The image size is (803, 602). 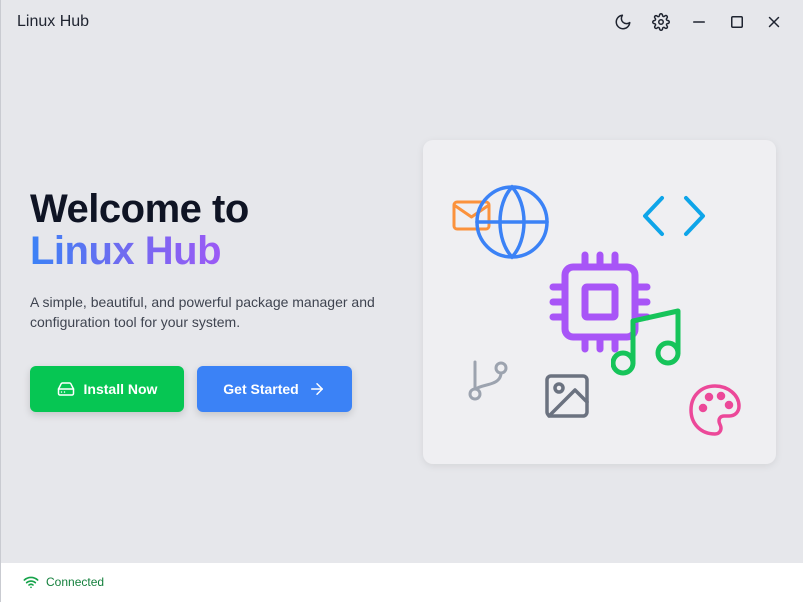 What do you see at coordinates (120, 389) in the screenshot?
I see `install-now-label: Install Now` at bounding box center [120, 389].